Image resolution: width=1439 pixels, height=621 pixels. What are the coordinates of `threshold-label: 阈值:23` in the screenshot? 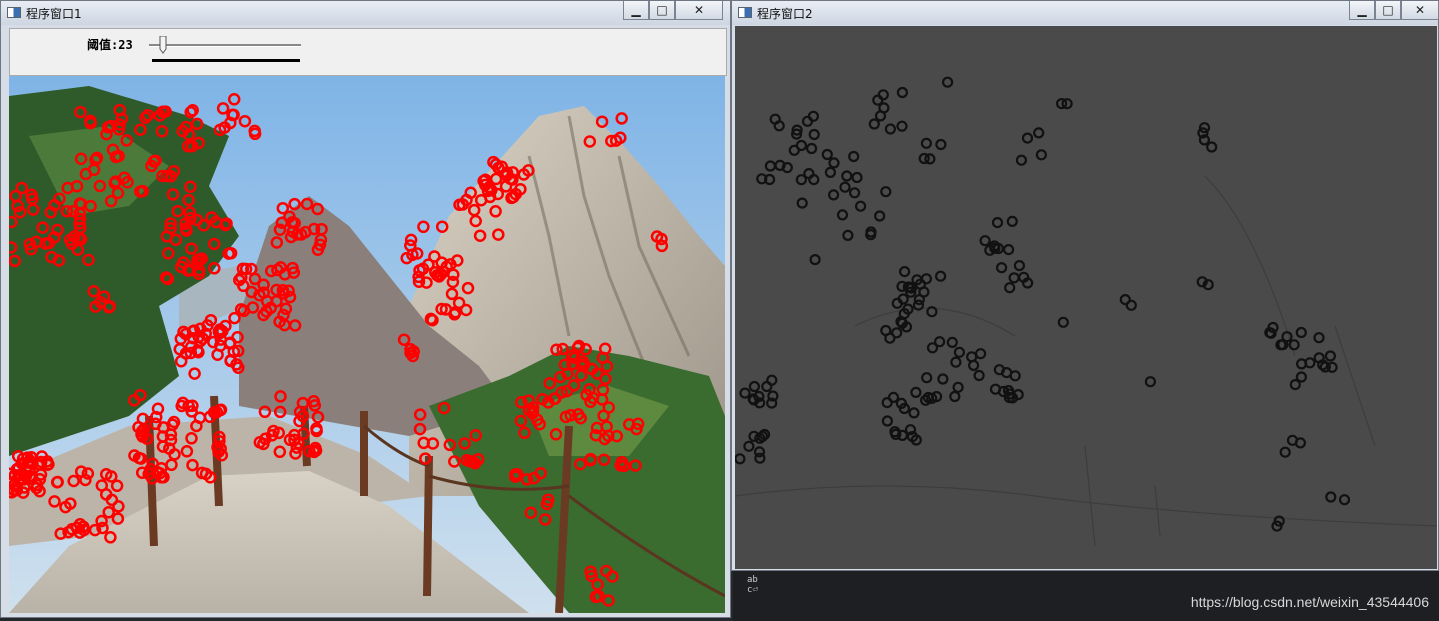 It's located at (110, 44).